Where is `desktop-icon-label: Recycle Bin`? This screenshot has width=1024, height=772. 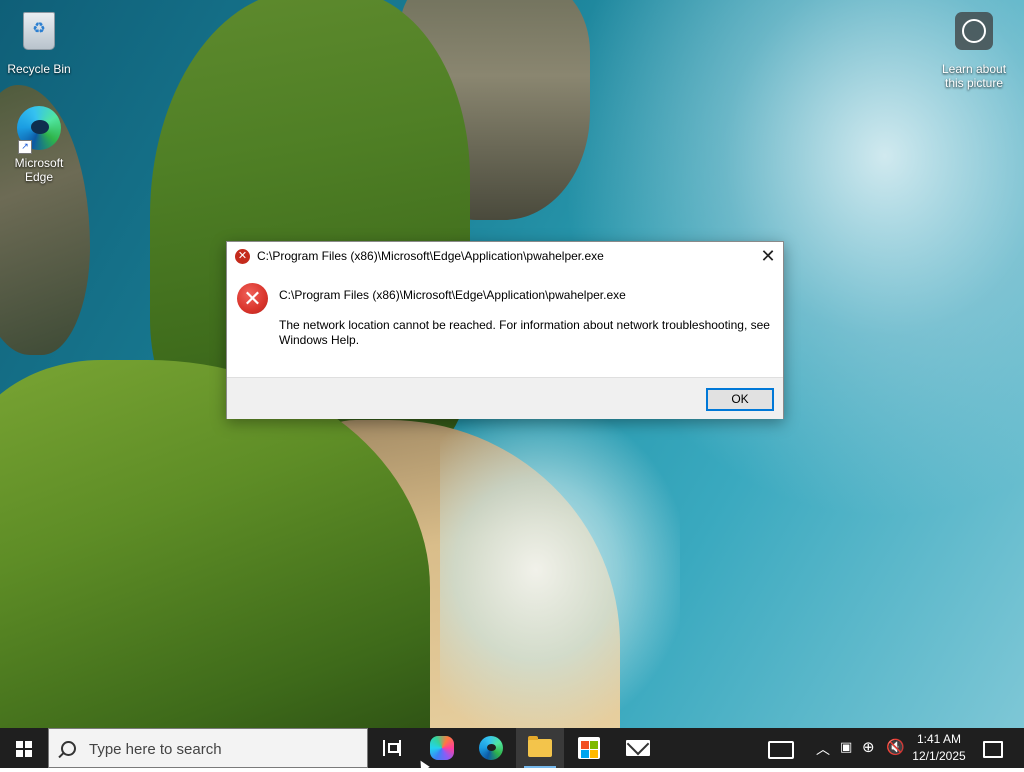 desktop-icon-label: Recycle Bin is located at coordinates (39, 69).